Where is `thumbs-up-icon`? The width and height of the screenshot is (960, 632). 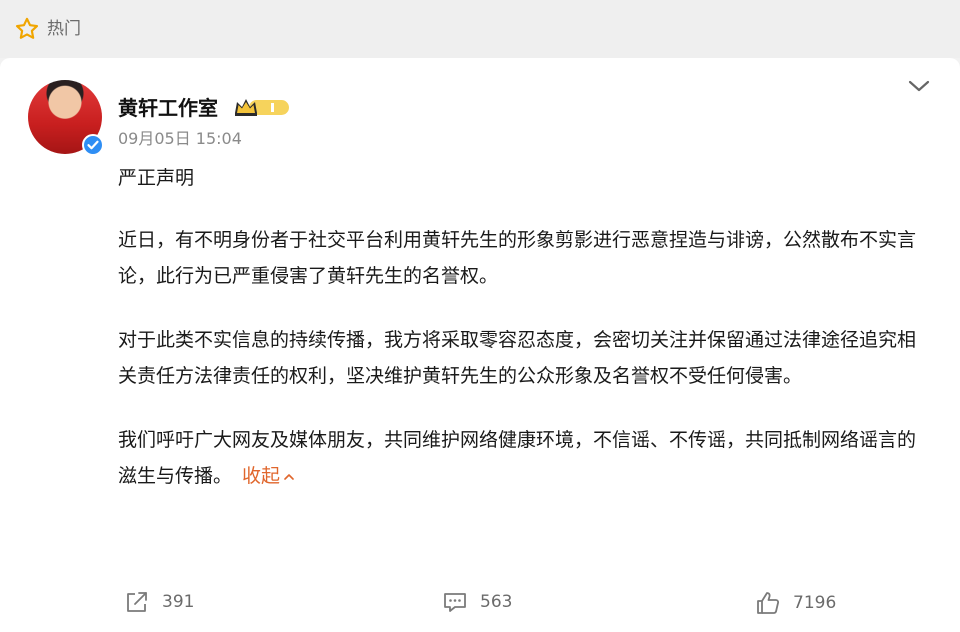
thumbs-up-icon is located at coordinates (768, 603).